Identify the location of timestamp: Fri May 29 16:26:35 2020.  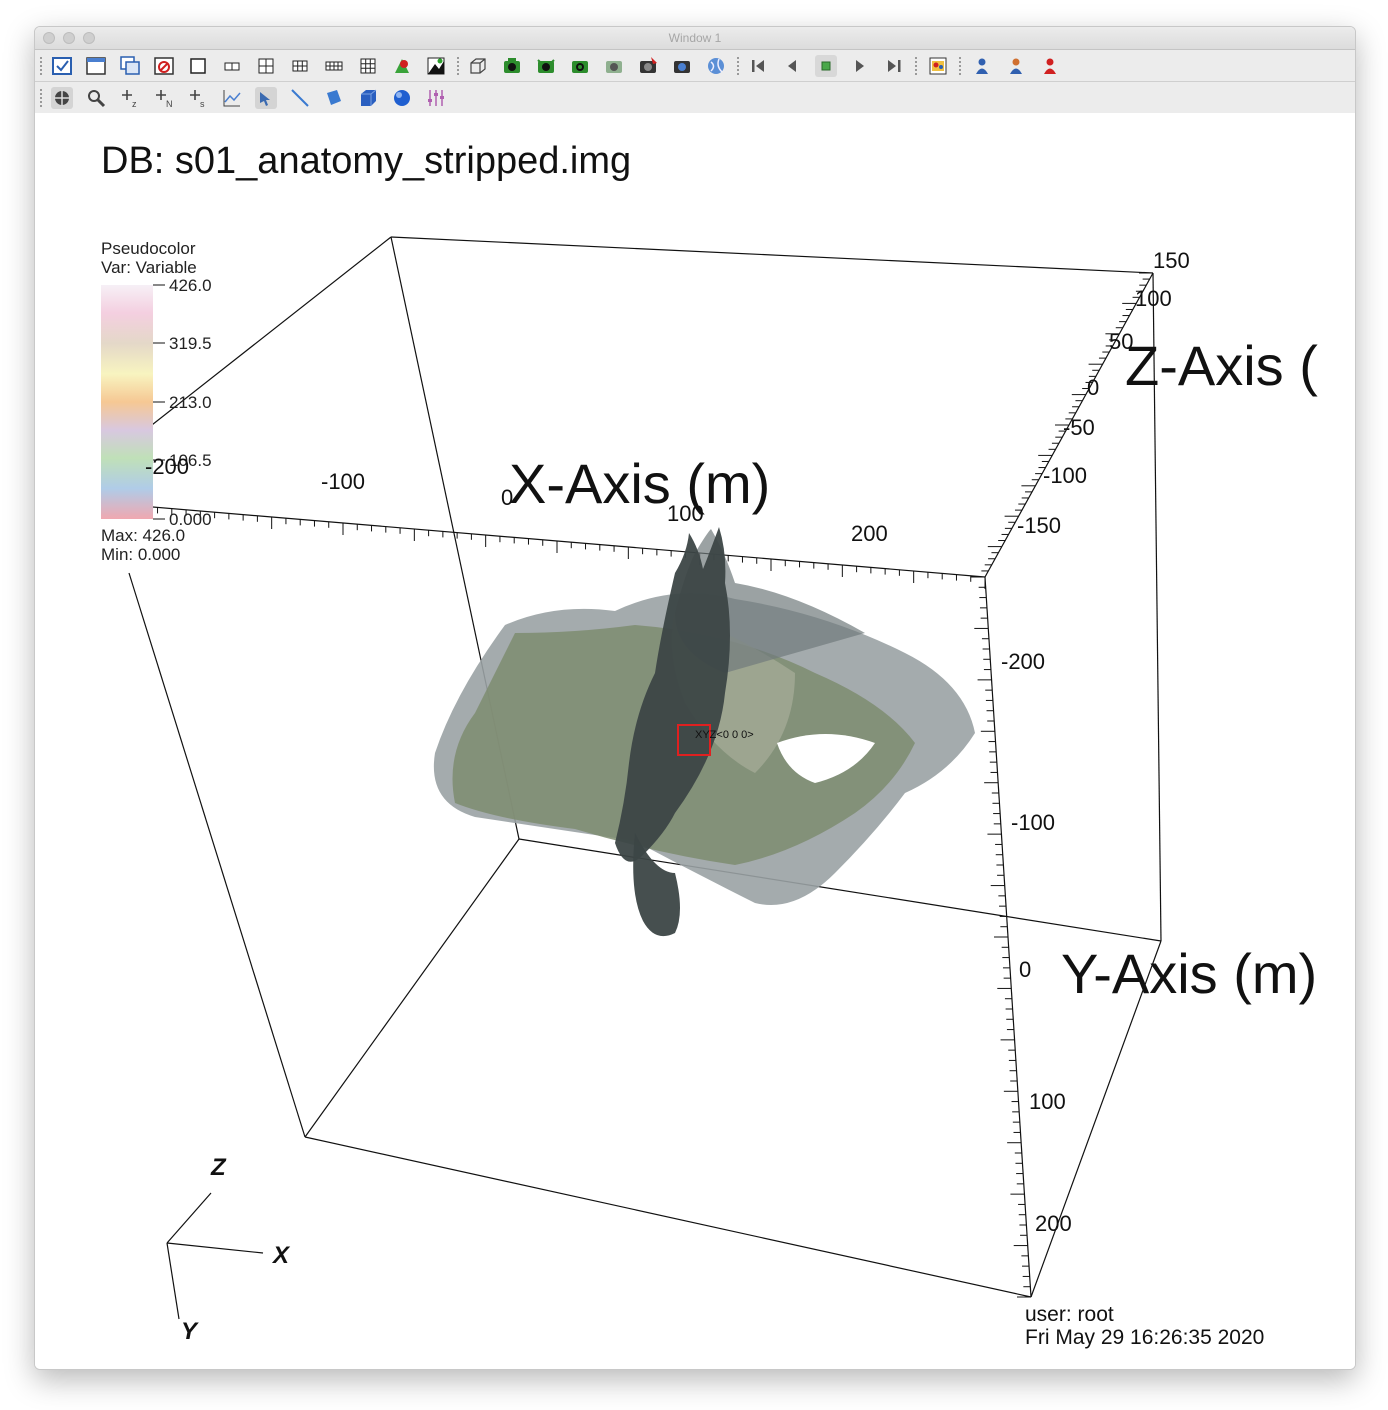
(1144, 1337).